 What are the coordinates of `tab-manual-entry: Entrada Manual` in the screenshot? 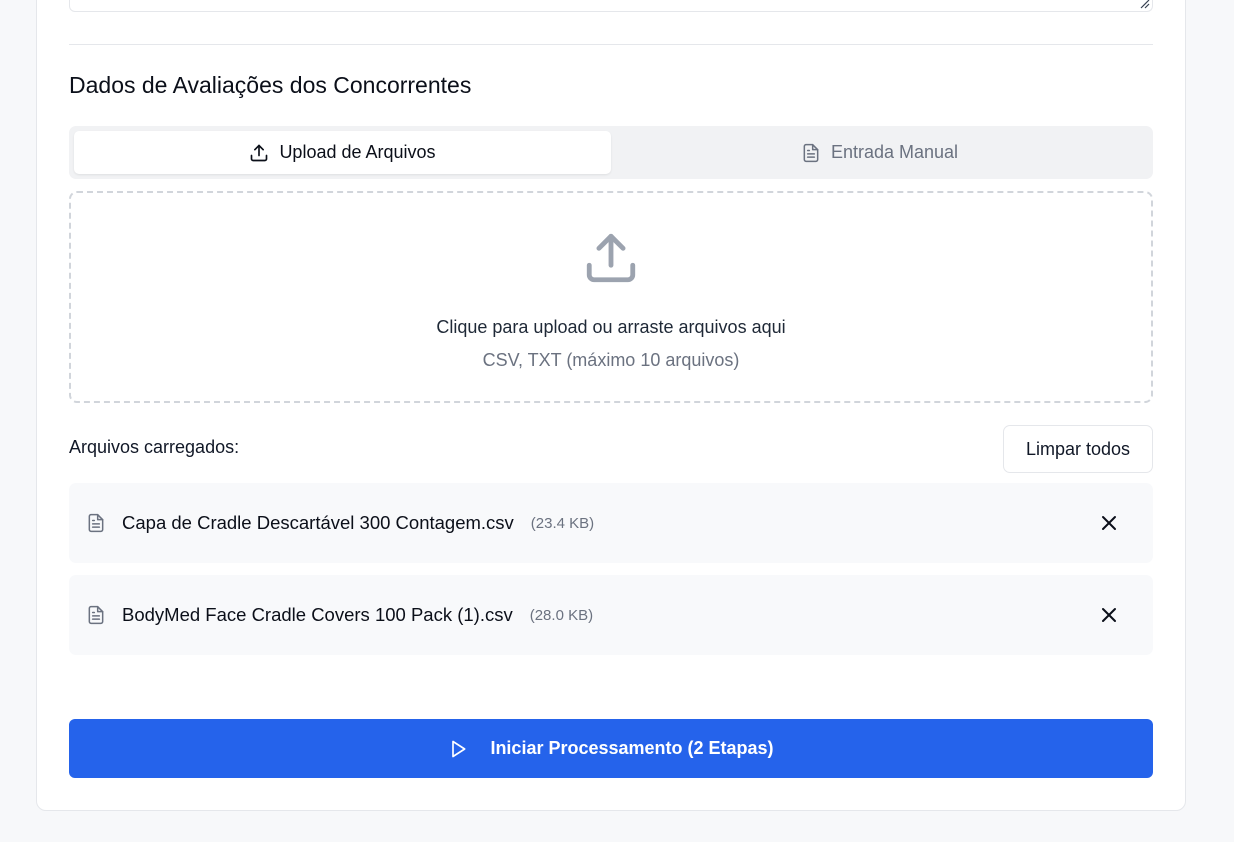 It's located at (879, 152).